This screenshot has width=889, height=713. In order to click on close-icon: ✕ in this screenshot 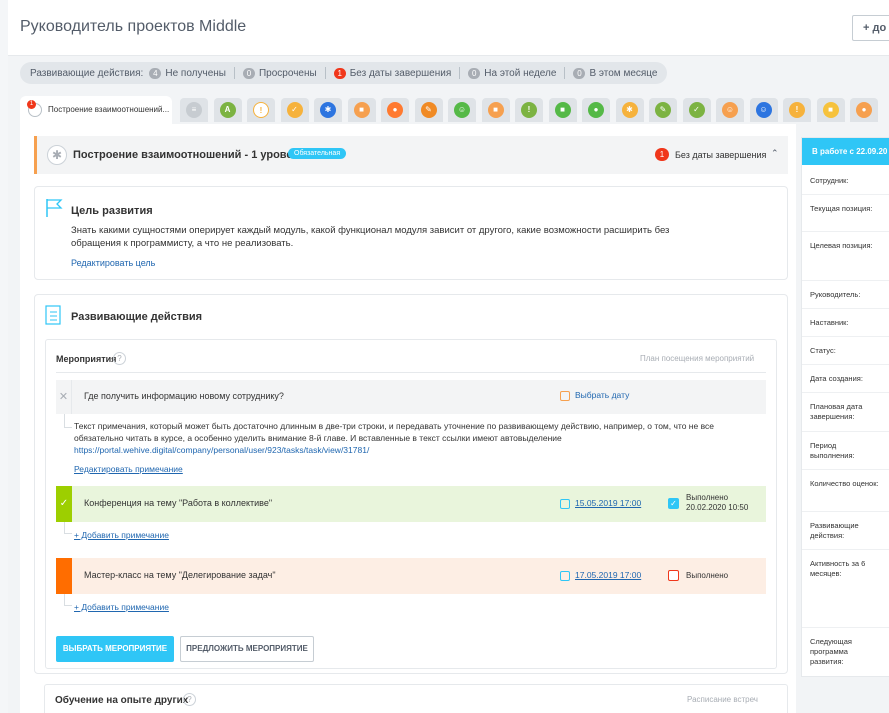, I will do `click(64, 397)`.